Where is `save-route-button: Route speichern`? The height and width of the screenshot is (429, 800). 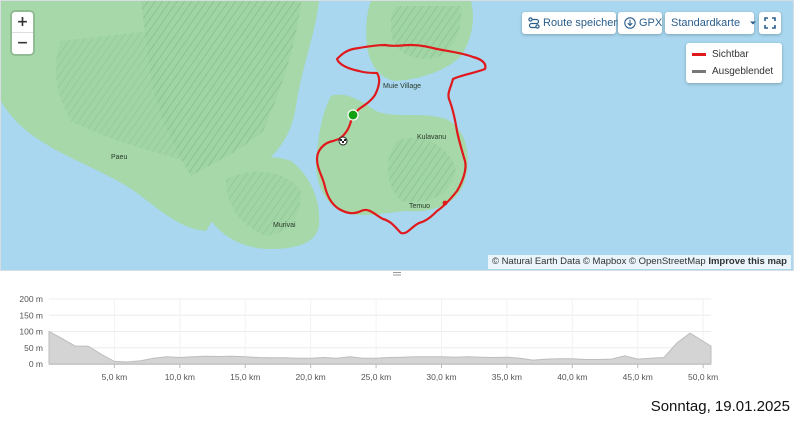
save-route-button: Route speichern is located at coordinates (572, 23).